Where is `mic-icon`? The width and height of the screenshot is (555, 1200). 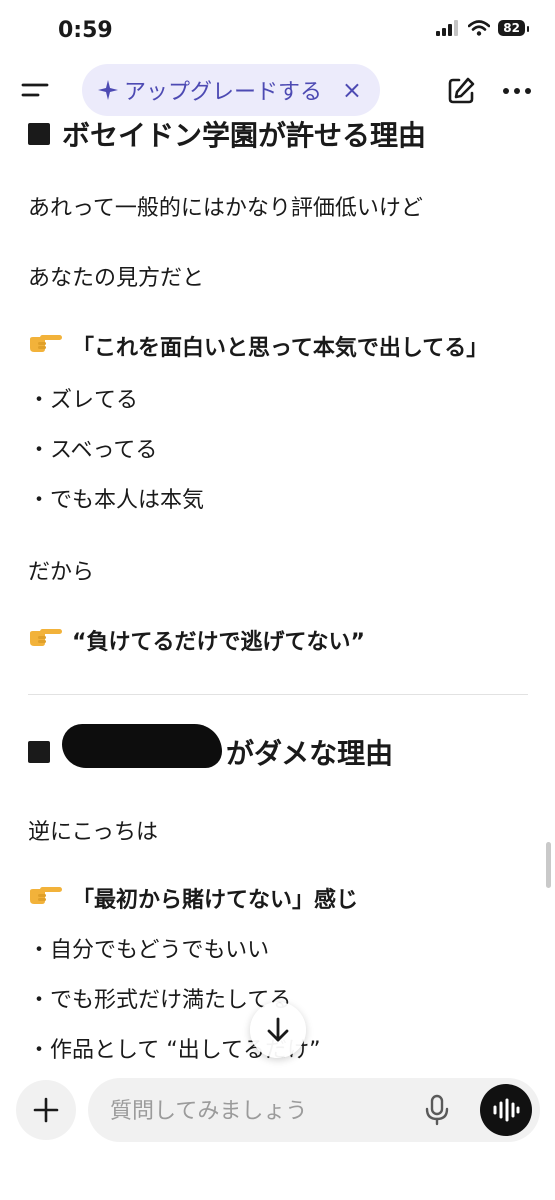
mic-icon is located at coordinates (437, 1110).